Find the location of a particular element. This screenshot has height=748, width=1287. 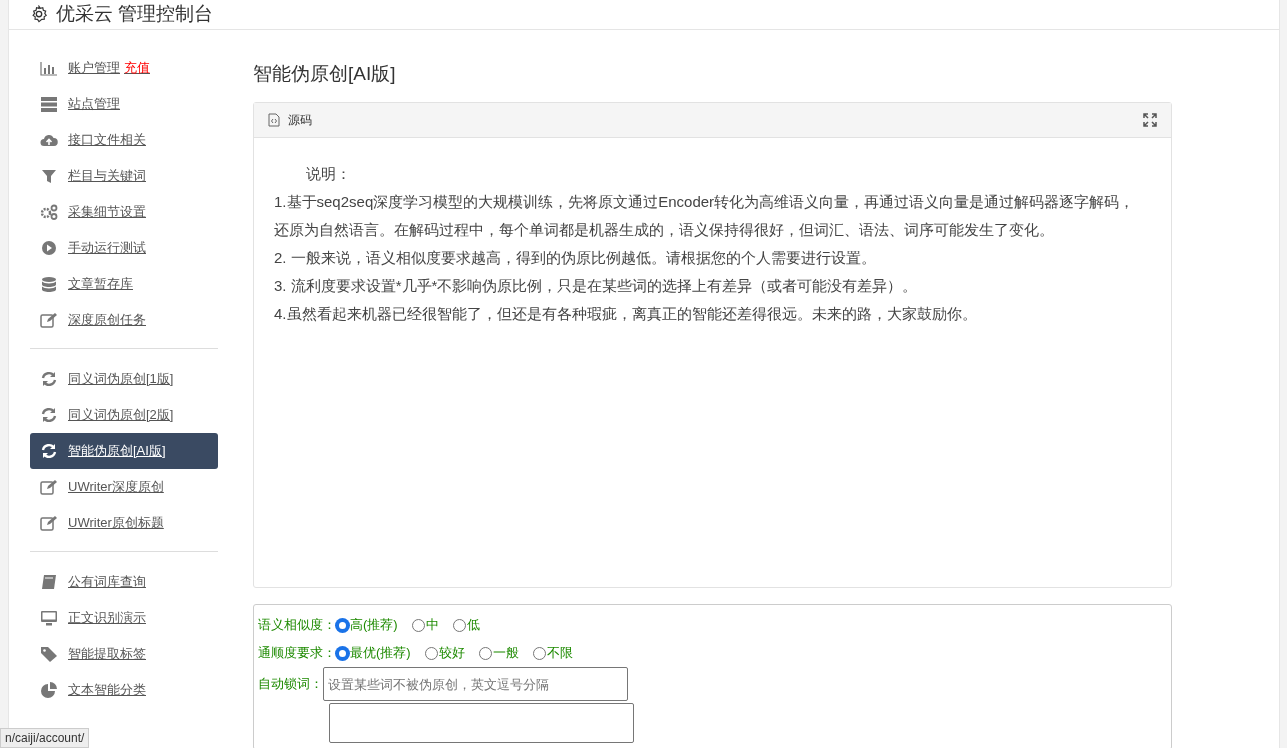

sidebar-item: 采集细节设置 is located at coordinates (124, 211).